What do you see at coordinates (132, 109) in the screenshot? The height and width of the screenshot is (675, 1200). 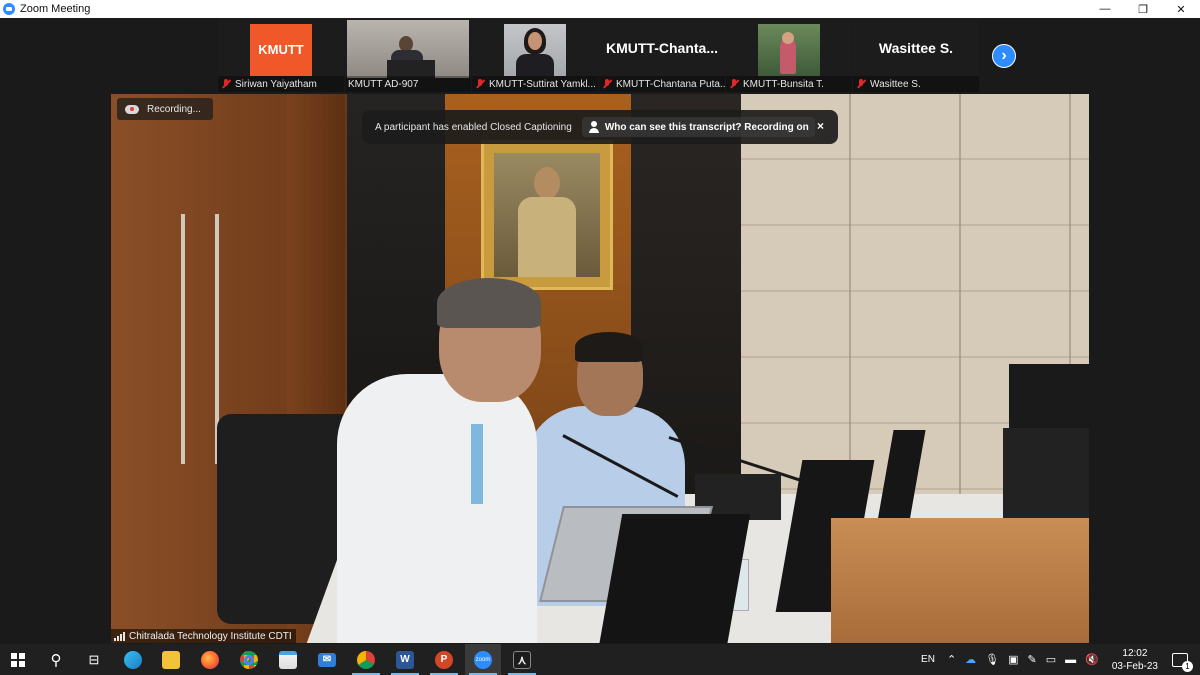 I see `cloud-recording-icon` at bounding box center [132, 109].